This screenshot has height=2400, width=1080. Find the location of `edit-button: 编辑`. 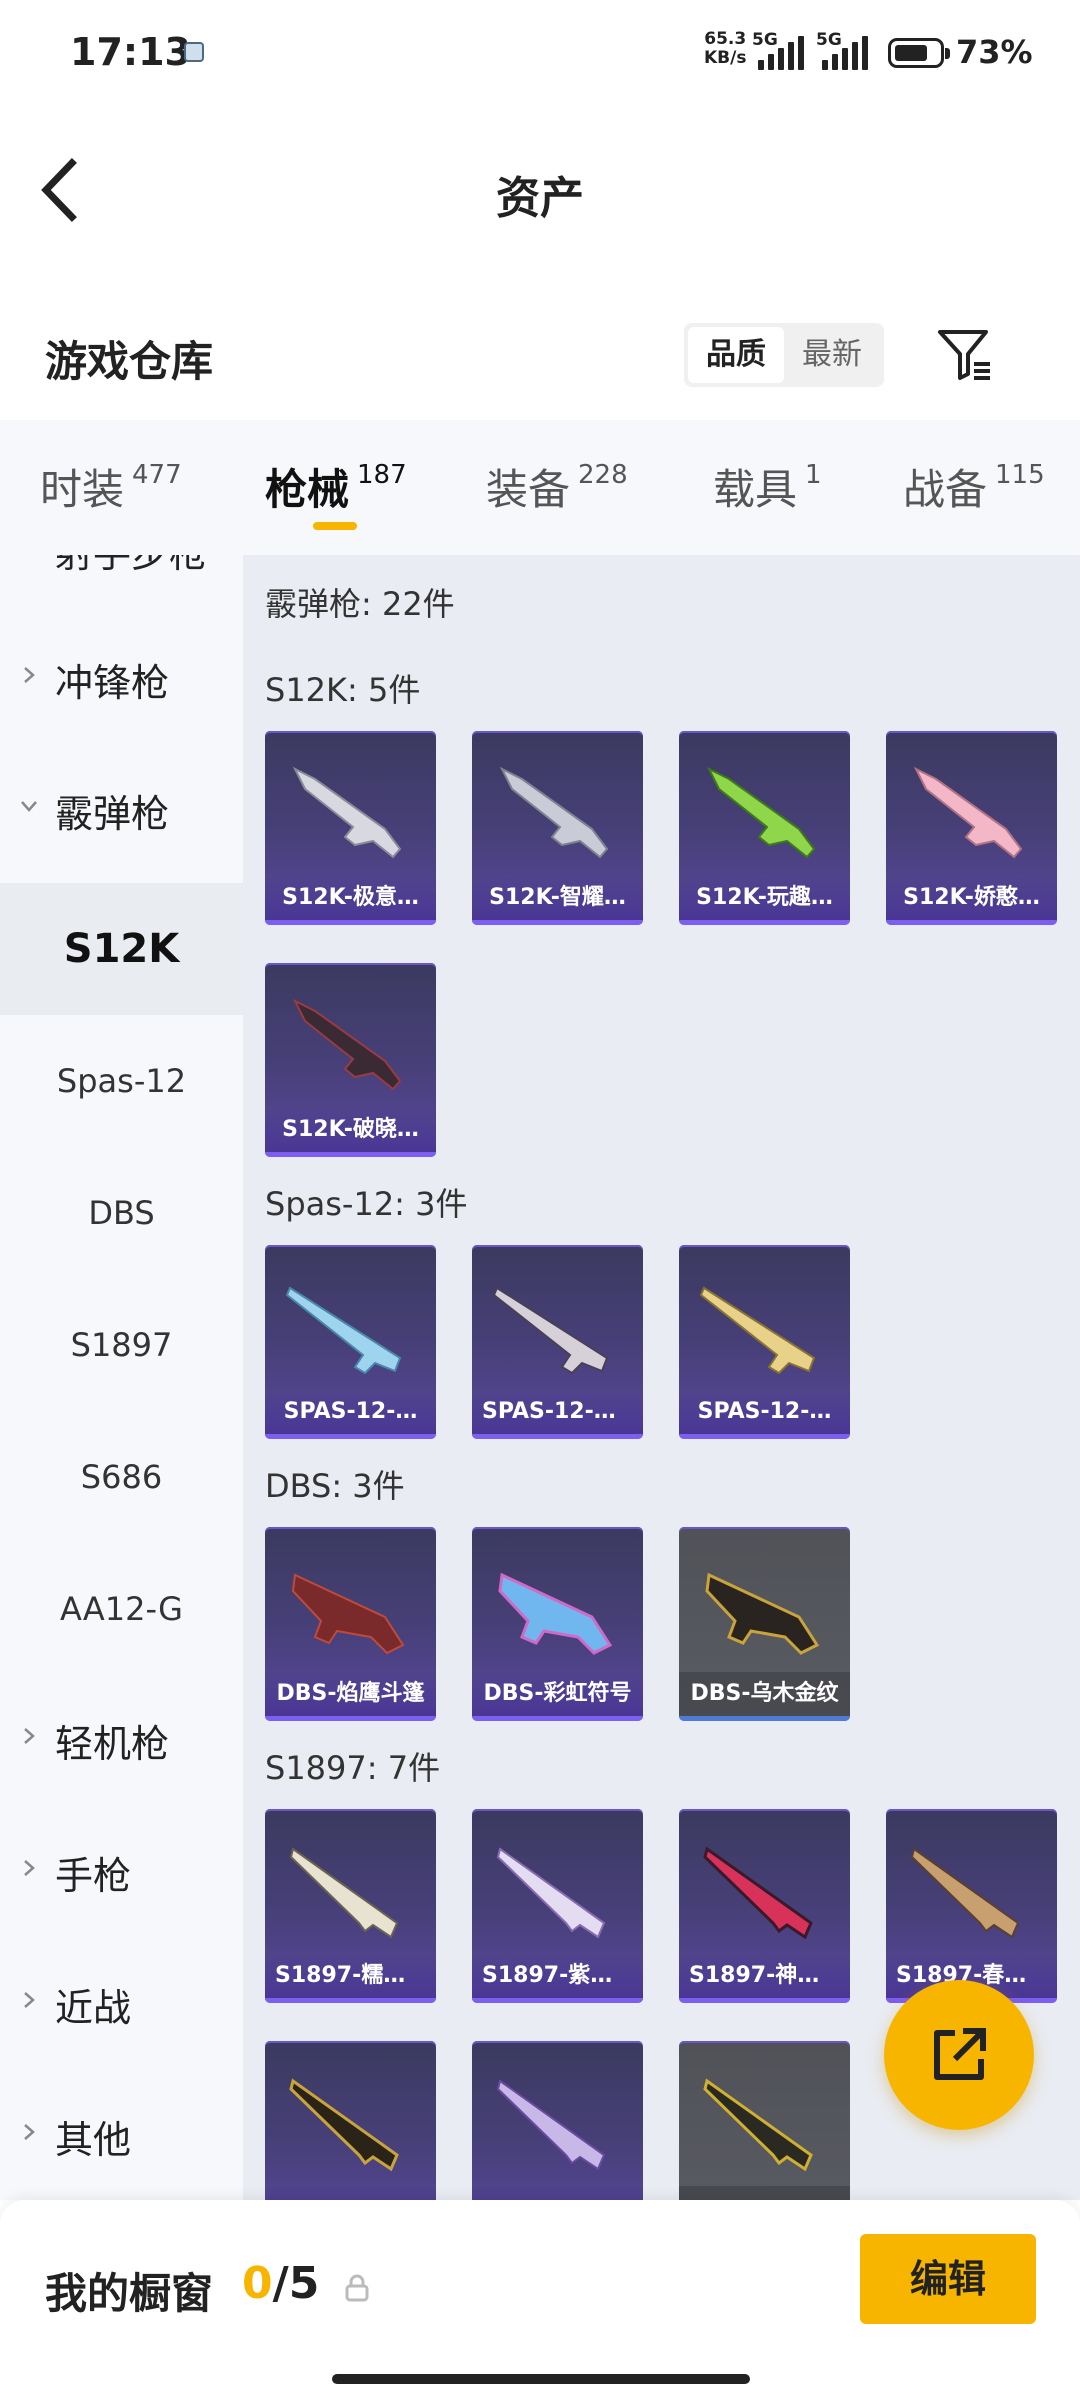

edit-button: 编辑 is located at coordinates (948, 2279).